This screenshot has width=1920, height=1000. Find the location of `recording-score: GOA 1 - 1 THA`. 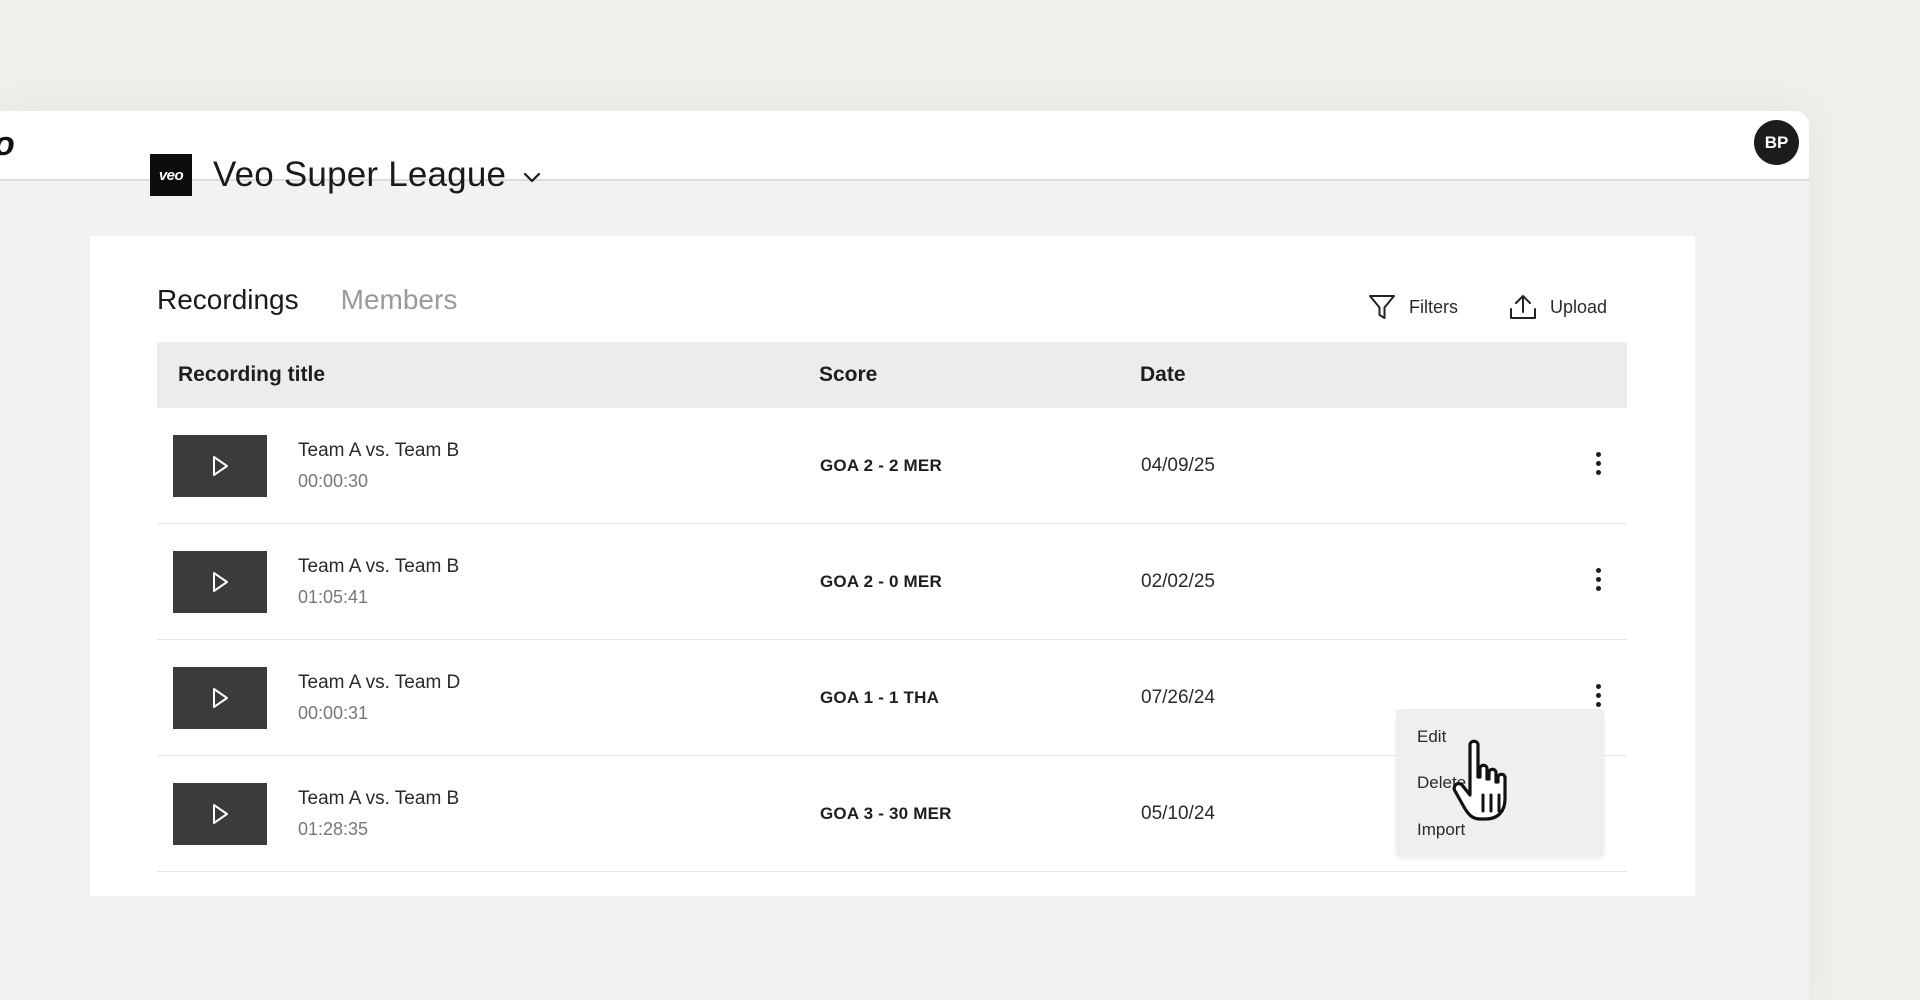

recording-score: GOA 1 - 1 THA is located at coordinates (880, 697).